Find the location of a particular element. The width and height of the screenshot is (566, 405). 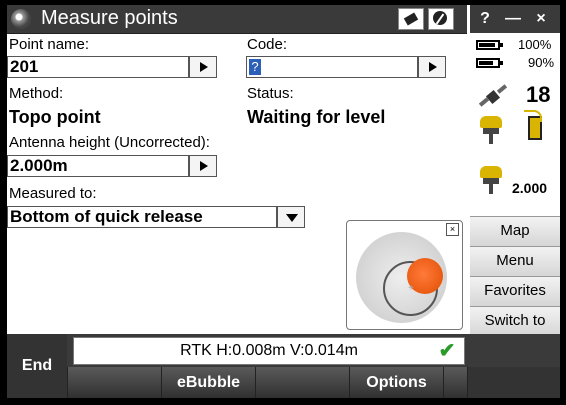

point-name-field: 201 is located at coordinates (98, 67).